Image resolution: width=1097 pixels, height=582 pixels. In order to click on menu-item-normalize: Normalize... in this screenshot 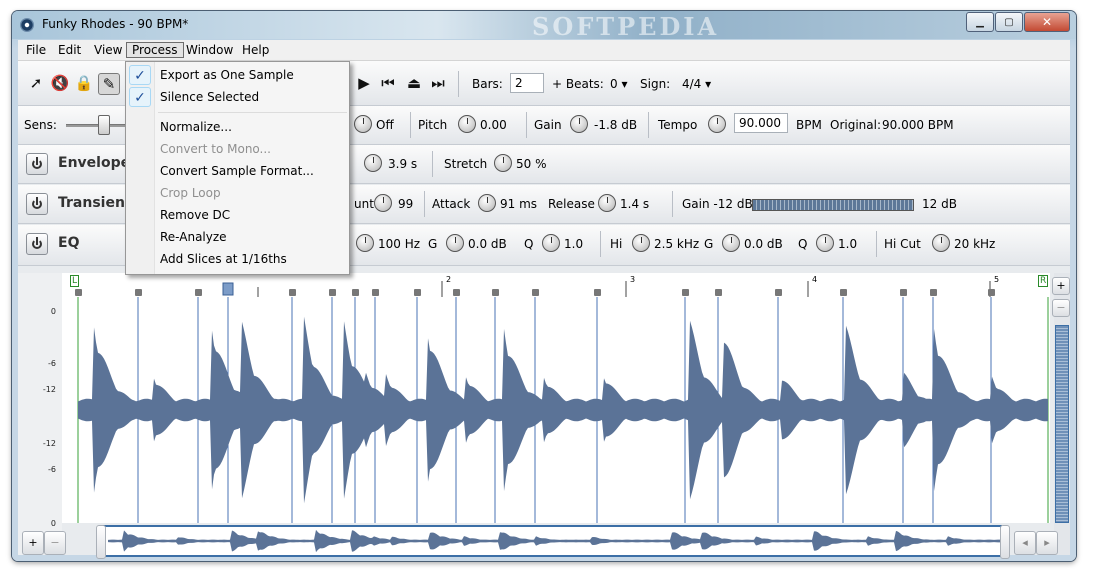, I will do `click(196, 127)`.